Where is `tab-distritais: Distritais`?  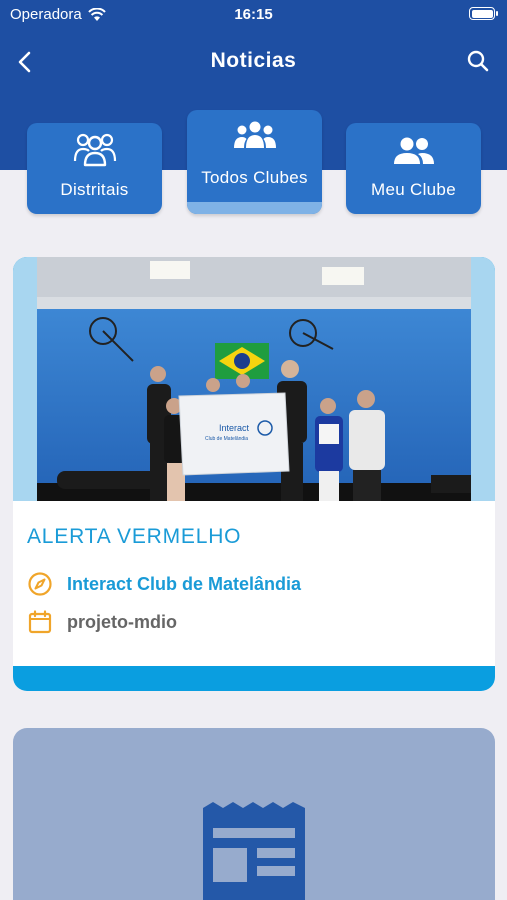 tab-distritais: Distritais is located at coordinates (94, 168).